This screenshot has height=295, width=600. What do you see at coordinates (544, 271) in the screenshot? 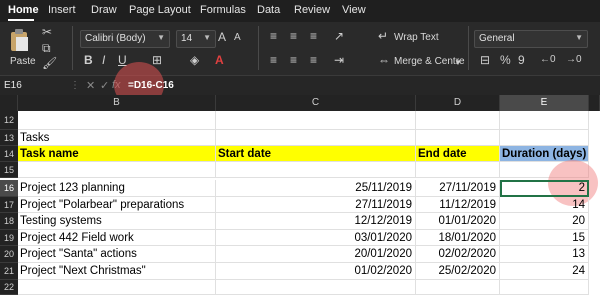
I see `duration-cell: 24` at bounding box center [544, 271].